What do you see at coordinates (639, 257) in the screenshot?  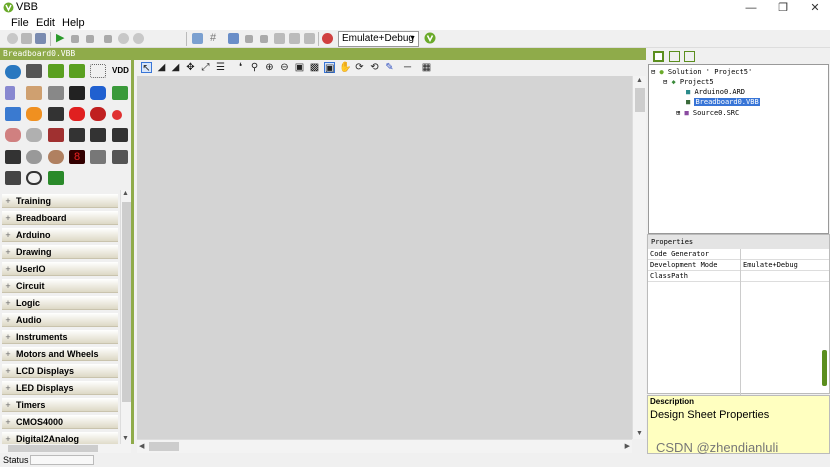 I see `canvas-vscrollbar: ▲ ▼` at bounding box center [639, 257].